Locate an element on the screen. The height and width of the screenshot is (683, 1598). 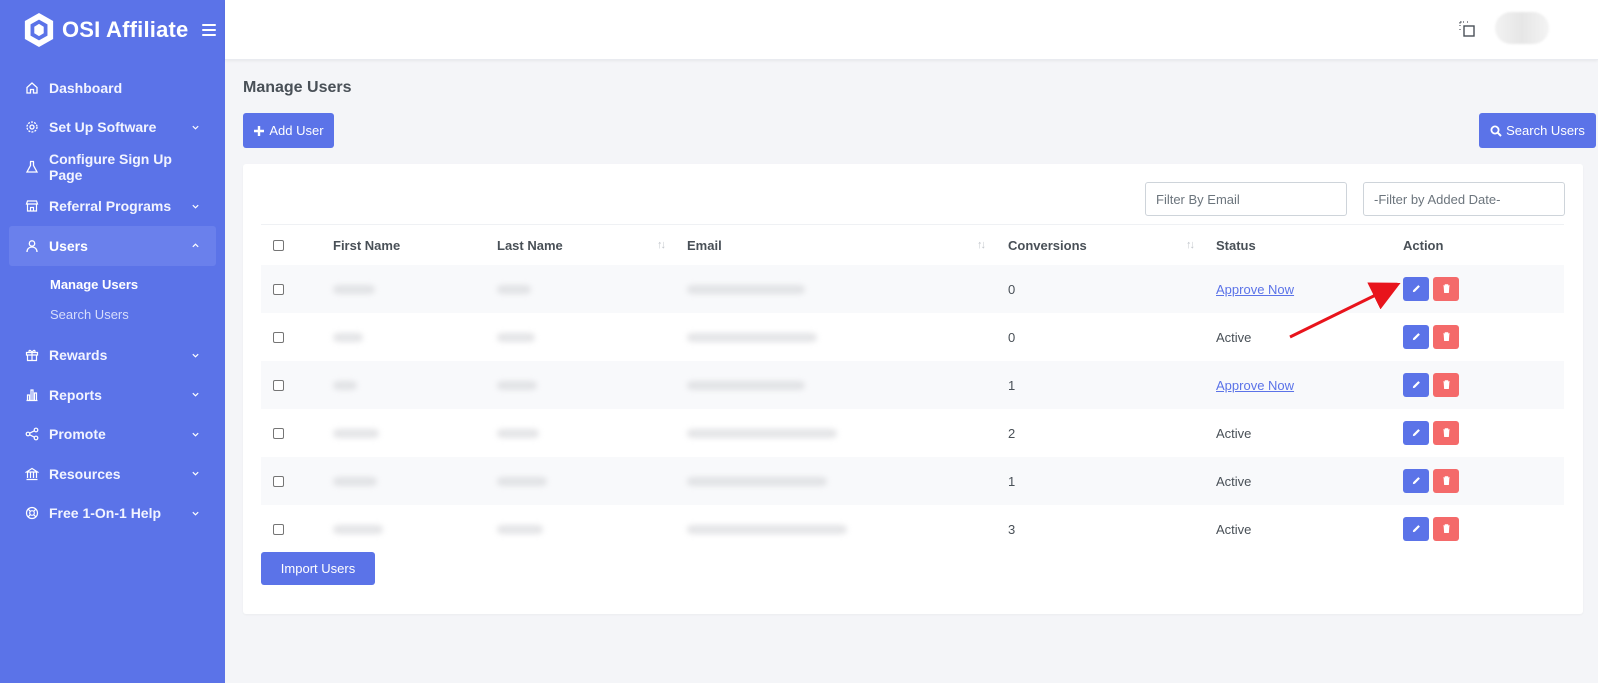
user-avatar is located at coordinates (1522, 28).